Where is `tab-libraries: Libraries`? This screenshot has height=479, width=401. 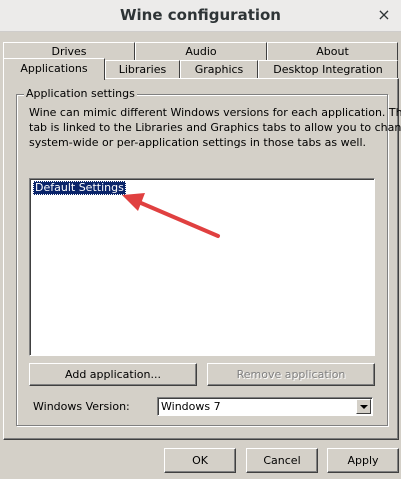 tab-libraries: Libraries is located at coordinates (142, 69).